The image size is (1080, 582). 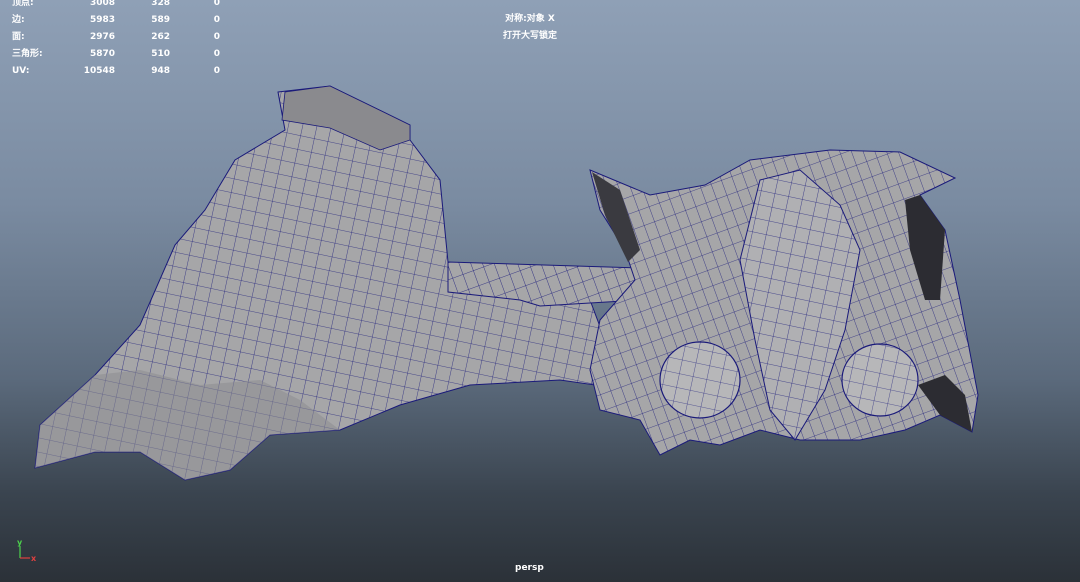 I want to click on hud-value: 948, so click(x=160, y=71).